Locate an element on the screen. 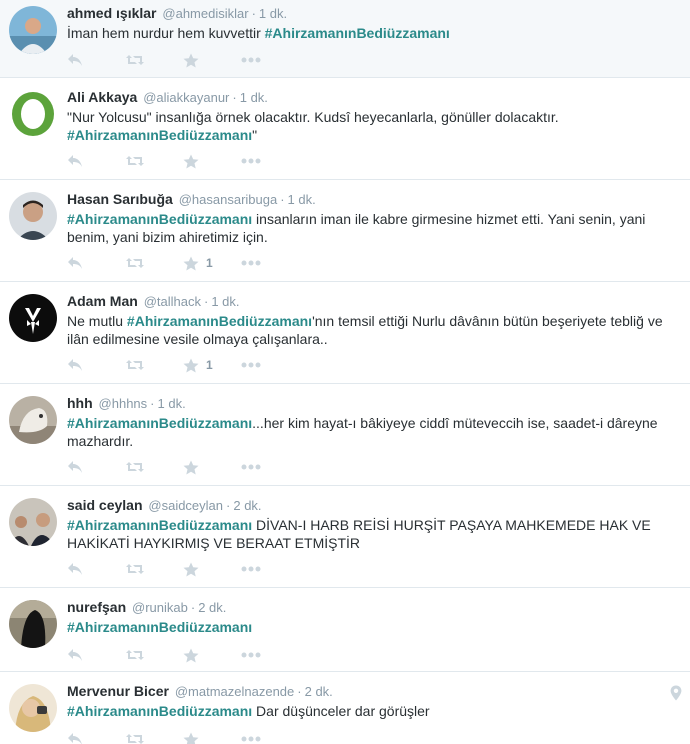  username-link: @hhhns is located at coordinates (123, 403).